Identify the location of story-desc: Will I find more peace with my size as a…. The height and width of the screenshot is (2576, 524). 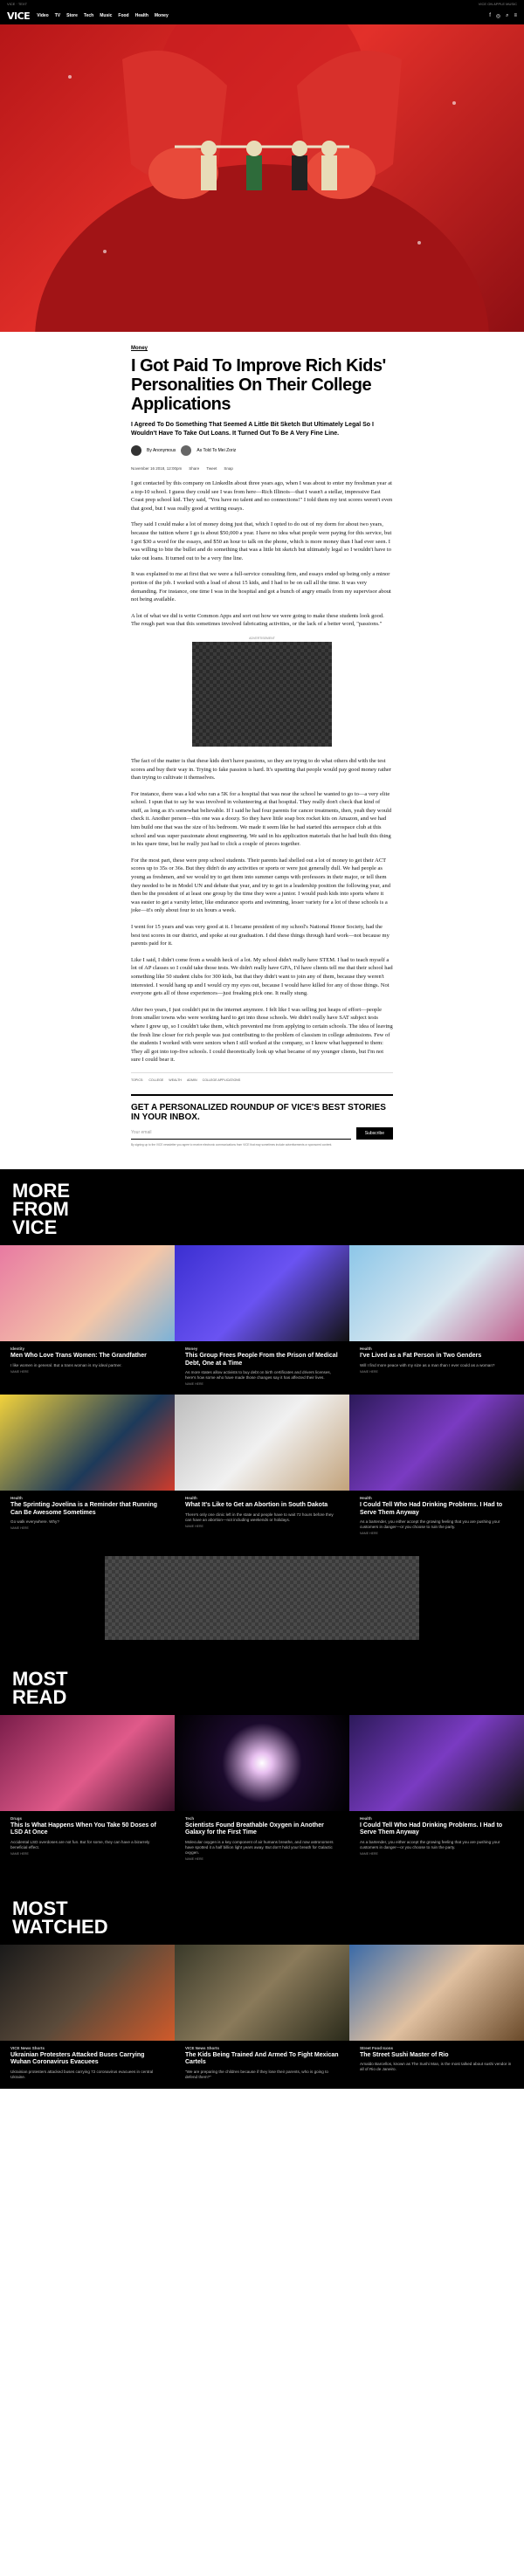
(427, 1364).